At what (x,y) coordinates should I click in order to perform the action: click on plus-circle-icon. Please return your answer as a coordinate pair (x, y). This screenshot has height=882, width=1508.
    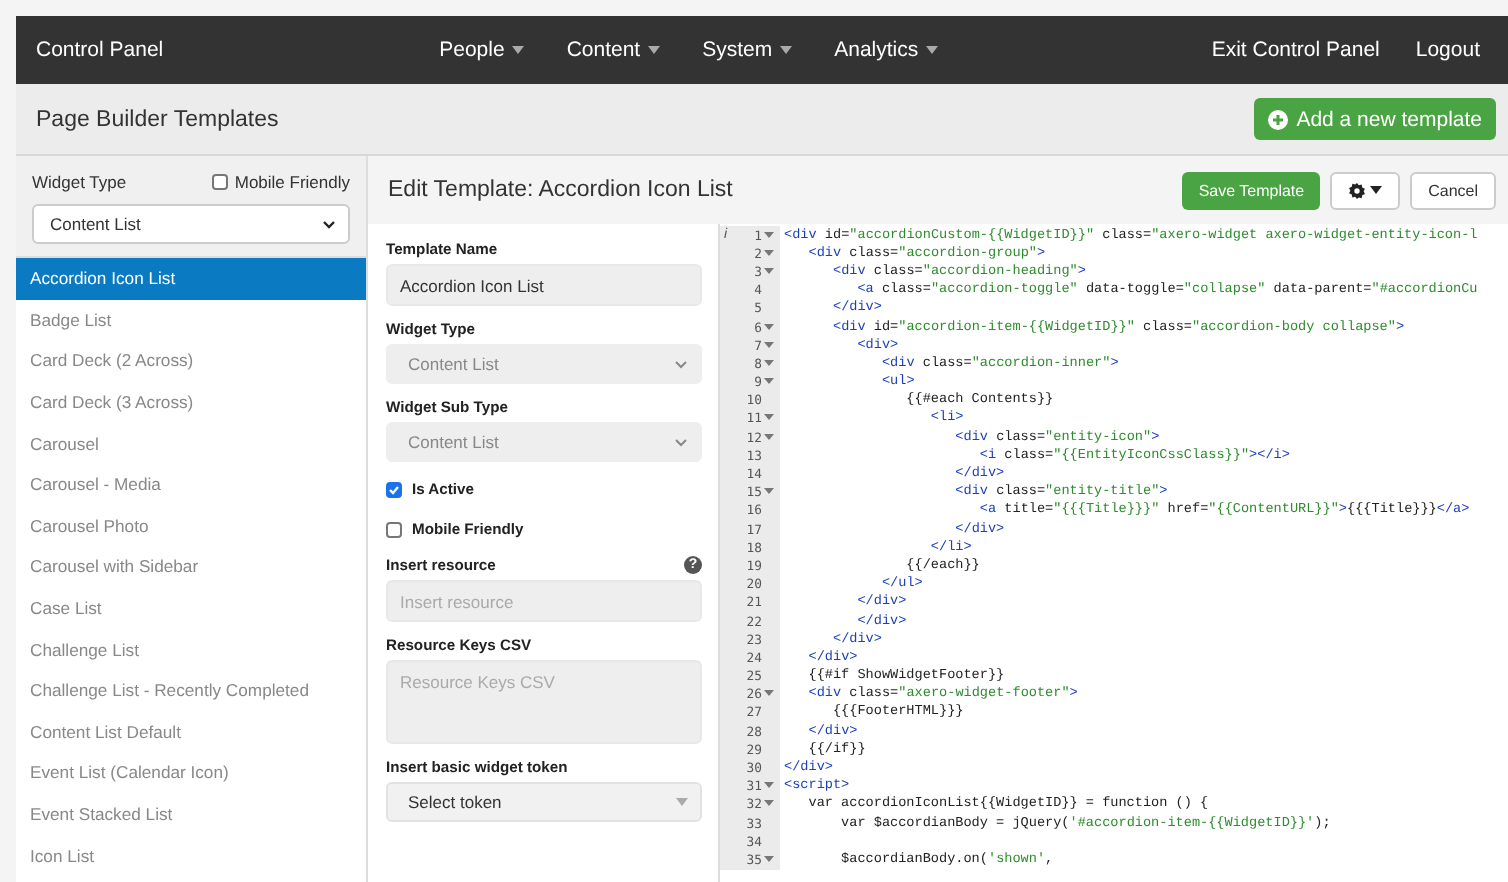
    Looking at the image, I should click on (1278, 119).